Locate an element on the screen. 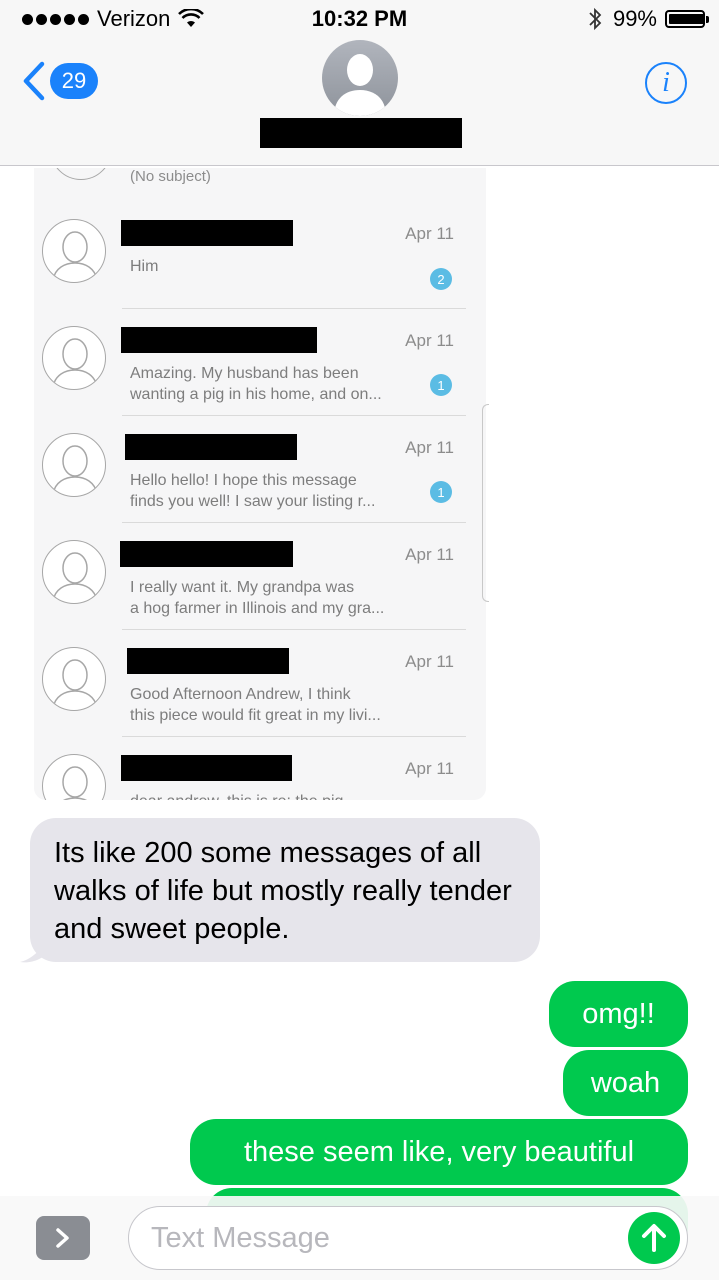  message-input-placeholder: Text Message is located at coordinates (240, 1237).